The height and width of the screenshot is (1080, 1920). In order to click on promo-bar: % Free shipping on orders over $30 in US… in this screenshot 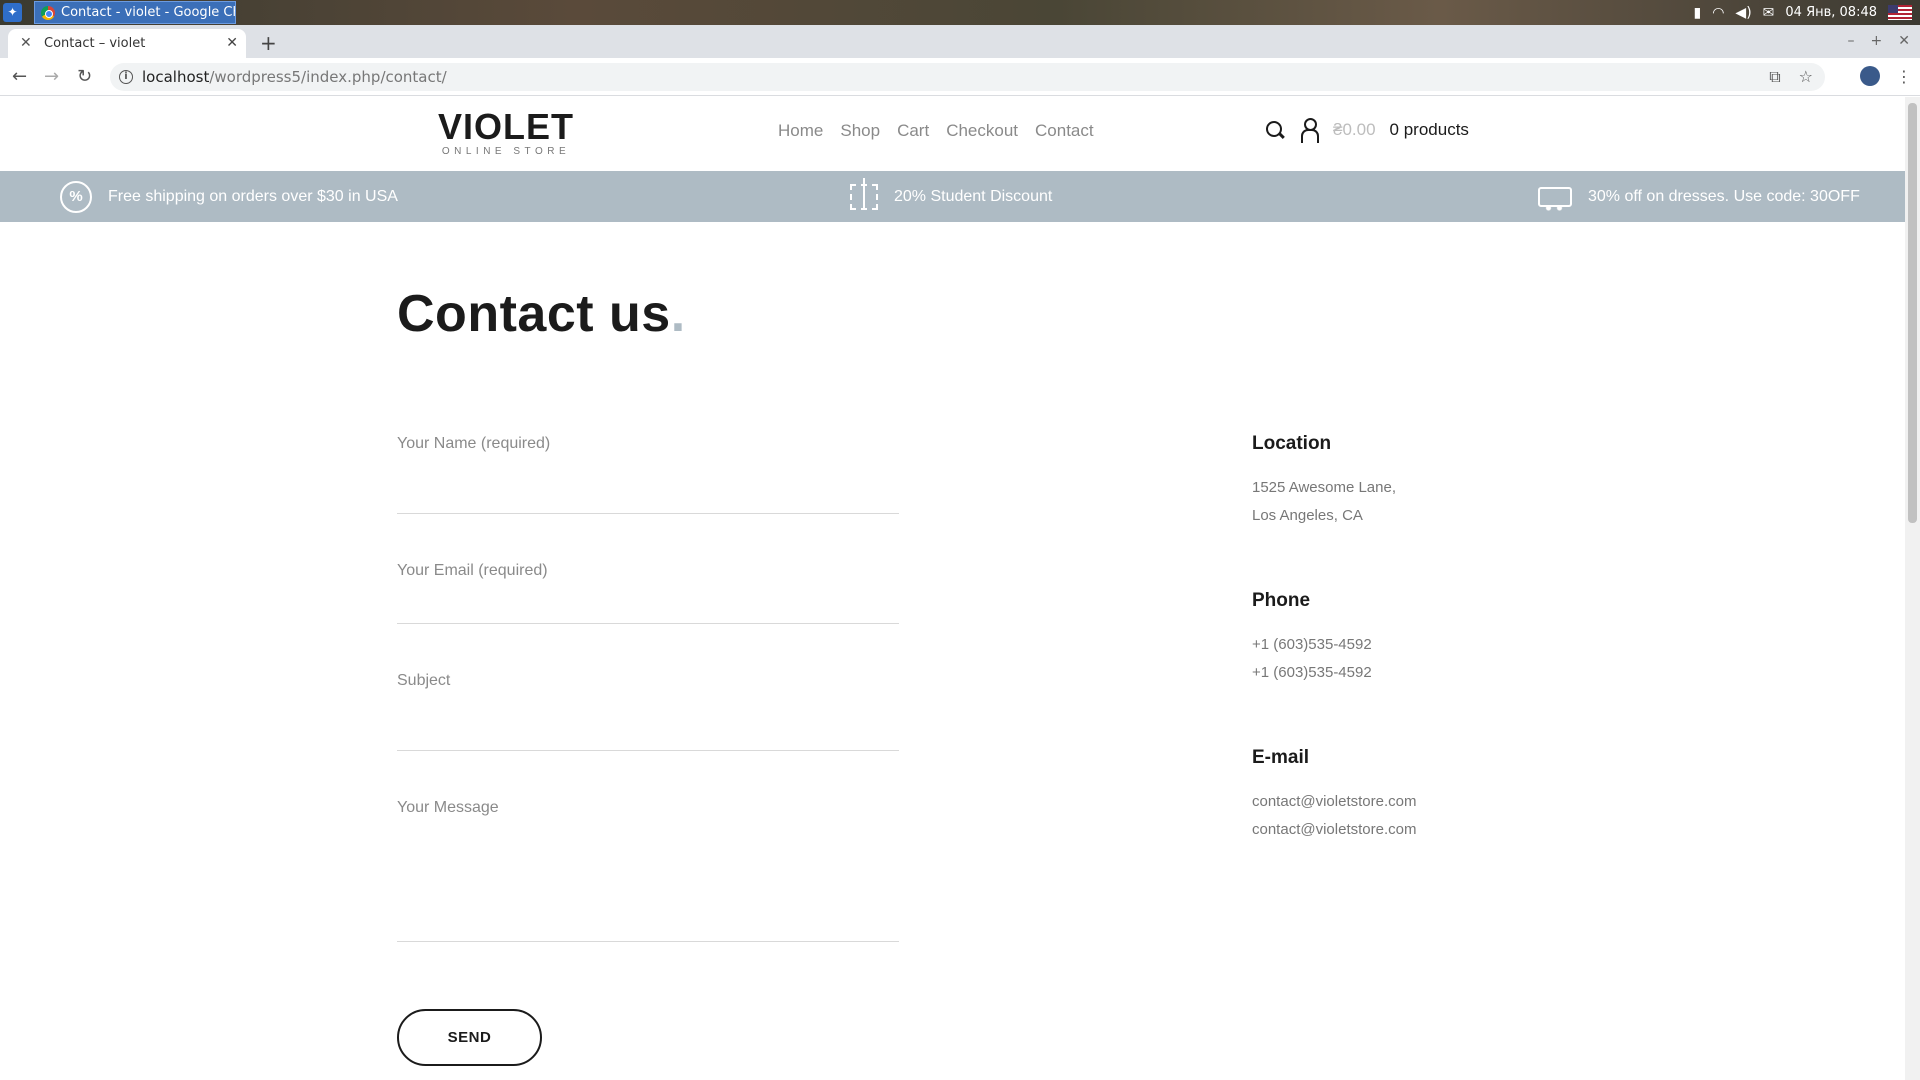, I will do `click(952, 196)`.